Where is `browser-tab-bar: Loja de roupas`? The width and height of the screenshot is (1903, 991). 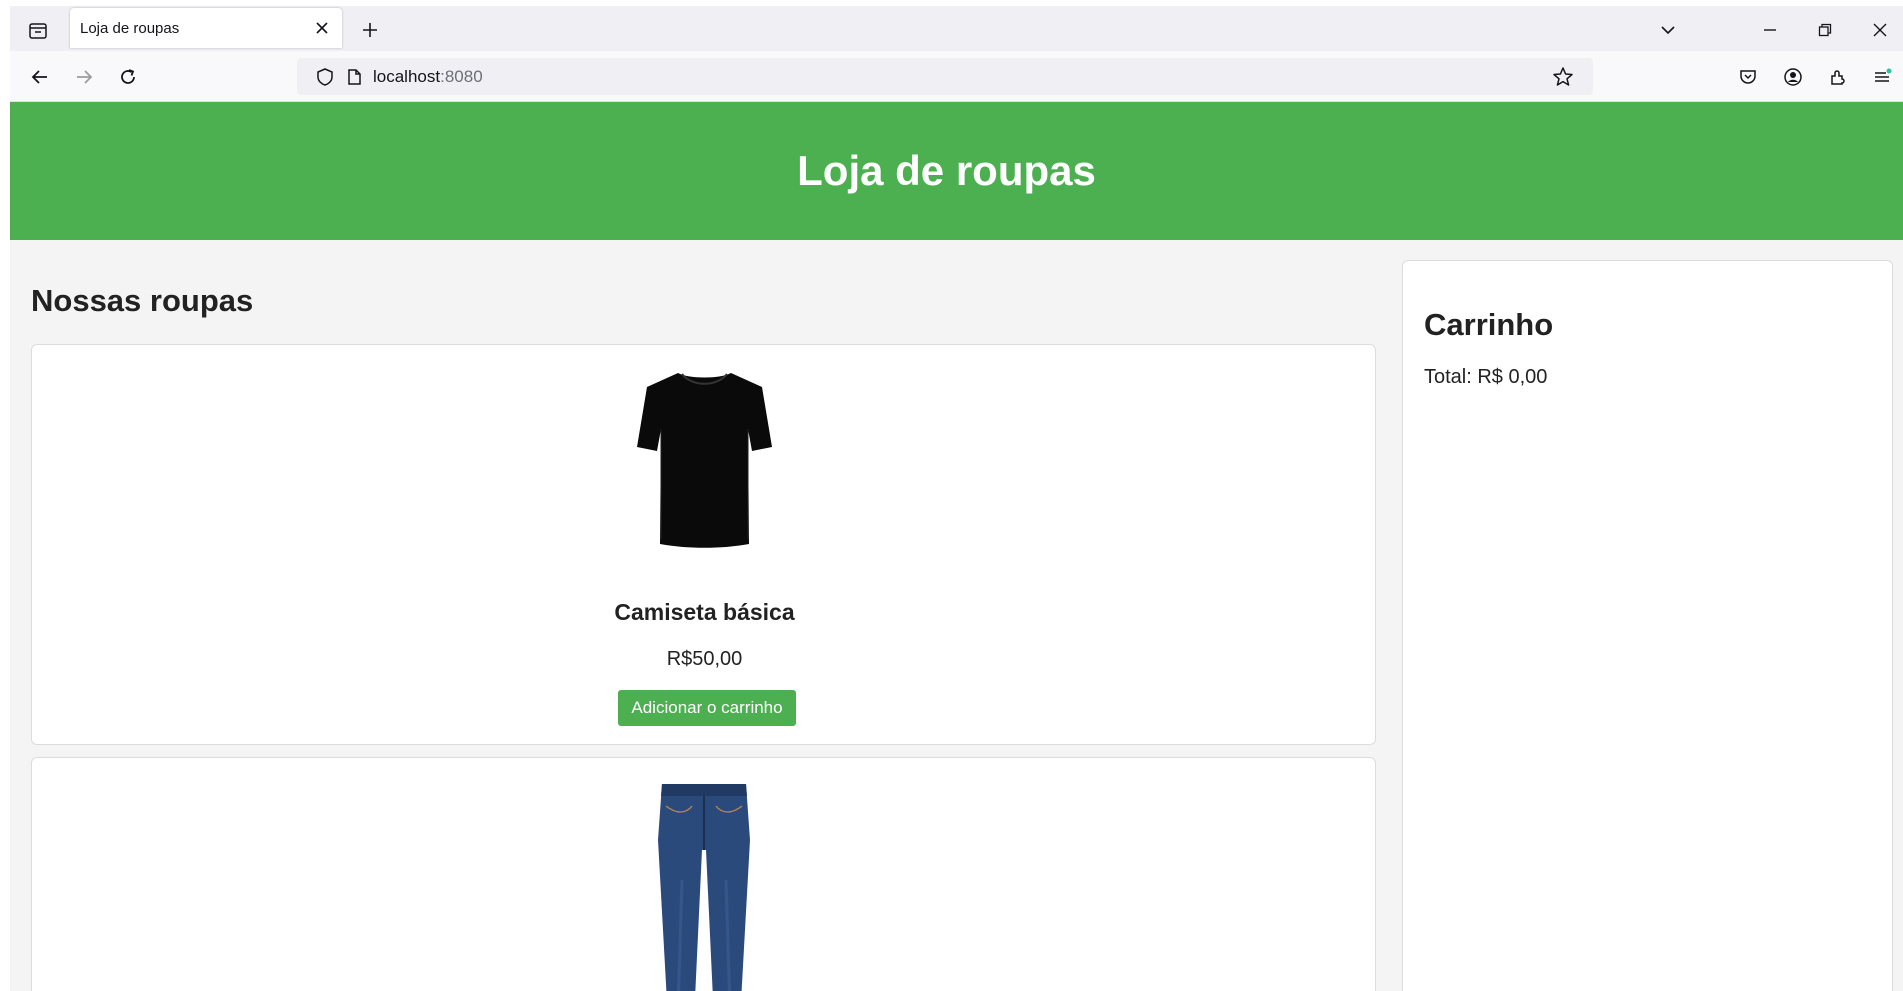 browser-tab-bar: Loja de roupas is located at coordinates (956, 28).